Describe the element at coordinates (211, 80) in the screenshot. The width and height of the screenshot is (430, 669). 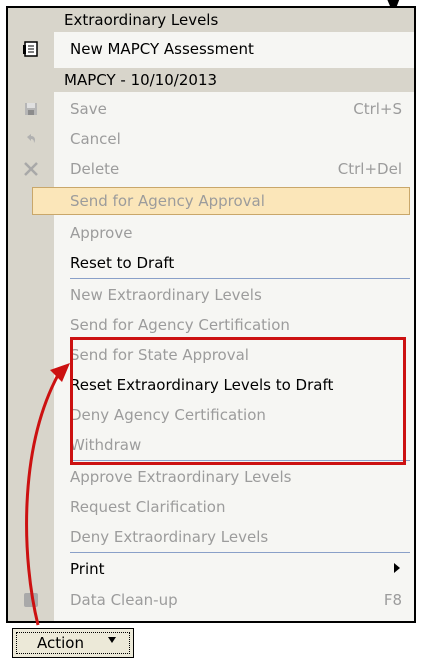
I see `section-header-mapcy-date: MAPCY - 10/10/2013` at that location.